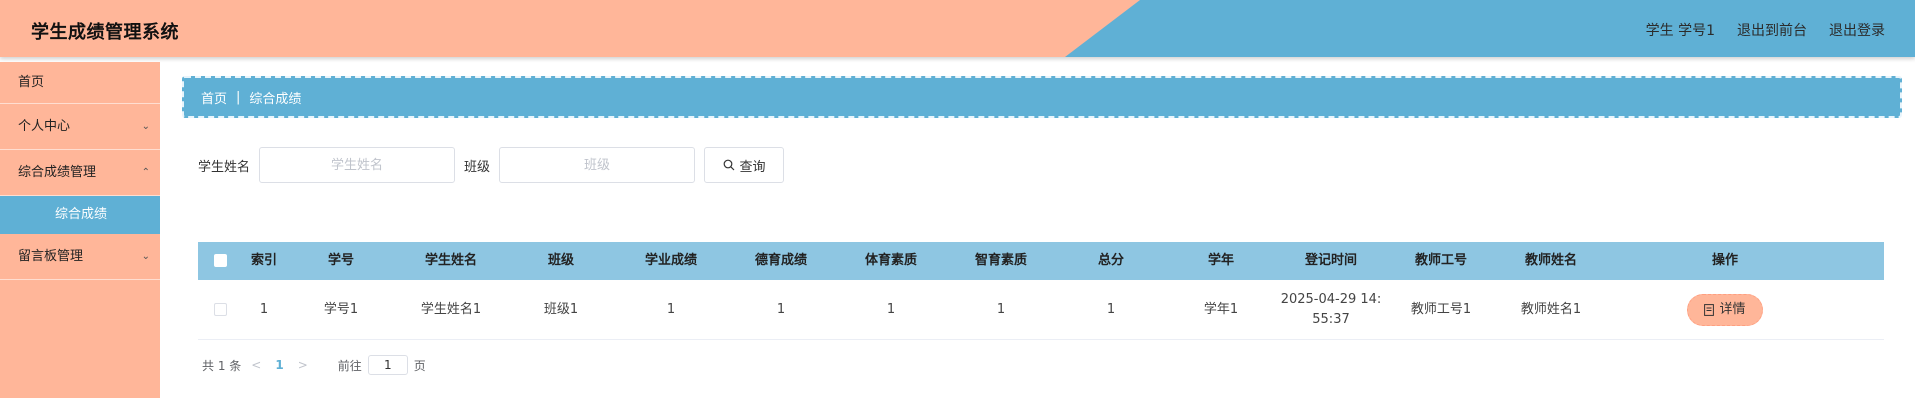 This screenshot has height=398, width=1915. What do you see at coordinates (1110, 260) in the screenshot?
I see `column-header: 总分` at bounding box center [1110, 260].